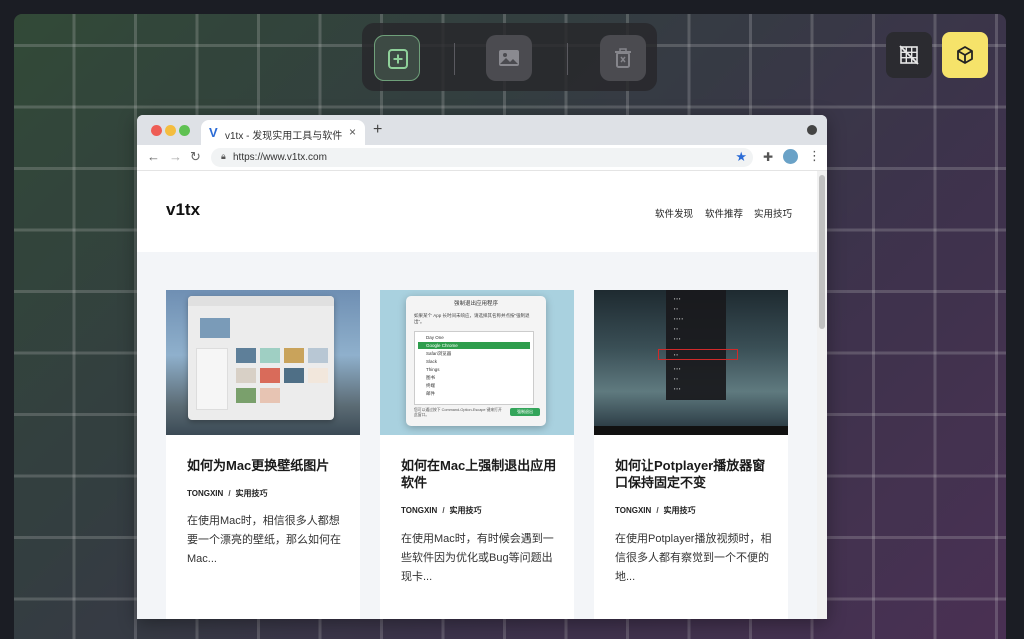 The height and width of the screenshot is (639, 1024). What do you see at coordinates (223, 156) in the screenshot?
I see `lock-icon: 🔒︎` at bounding box center [223, 156].